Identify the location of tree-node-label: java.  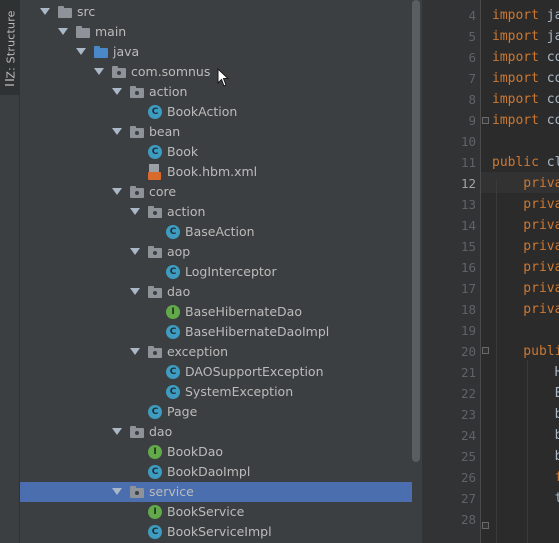
(126, 51).